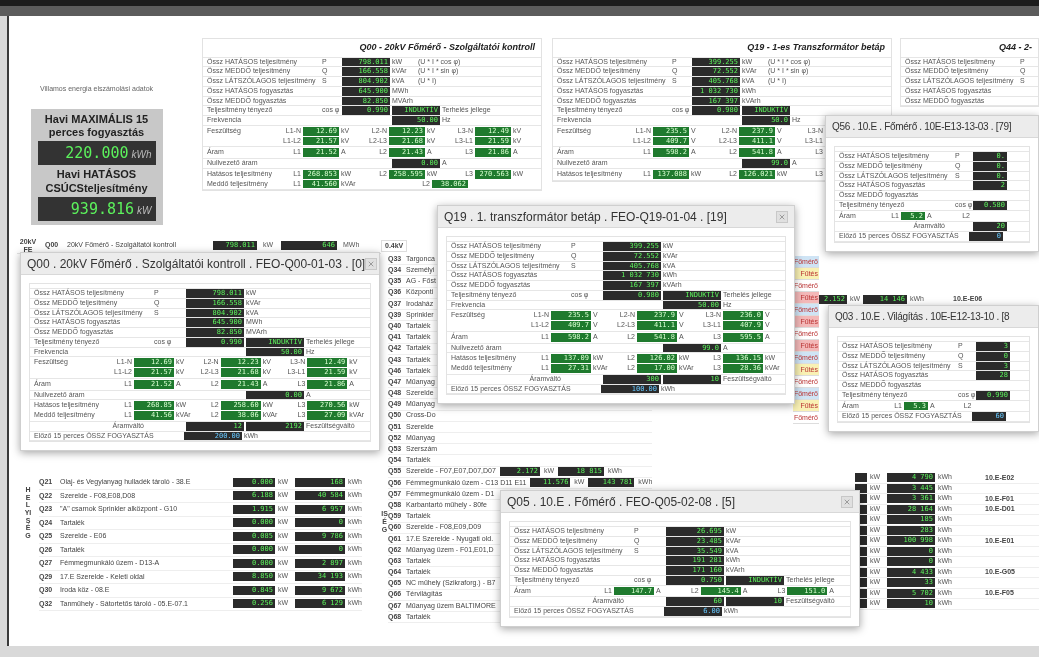  I want to click on card-value: 939.816, so click(102, 209).